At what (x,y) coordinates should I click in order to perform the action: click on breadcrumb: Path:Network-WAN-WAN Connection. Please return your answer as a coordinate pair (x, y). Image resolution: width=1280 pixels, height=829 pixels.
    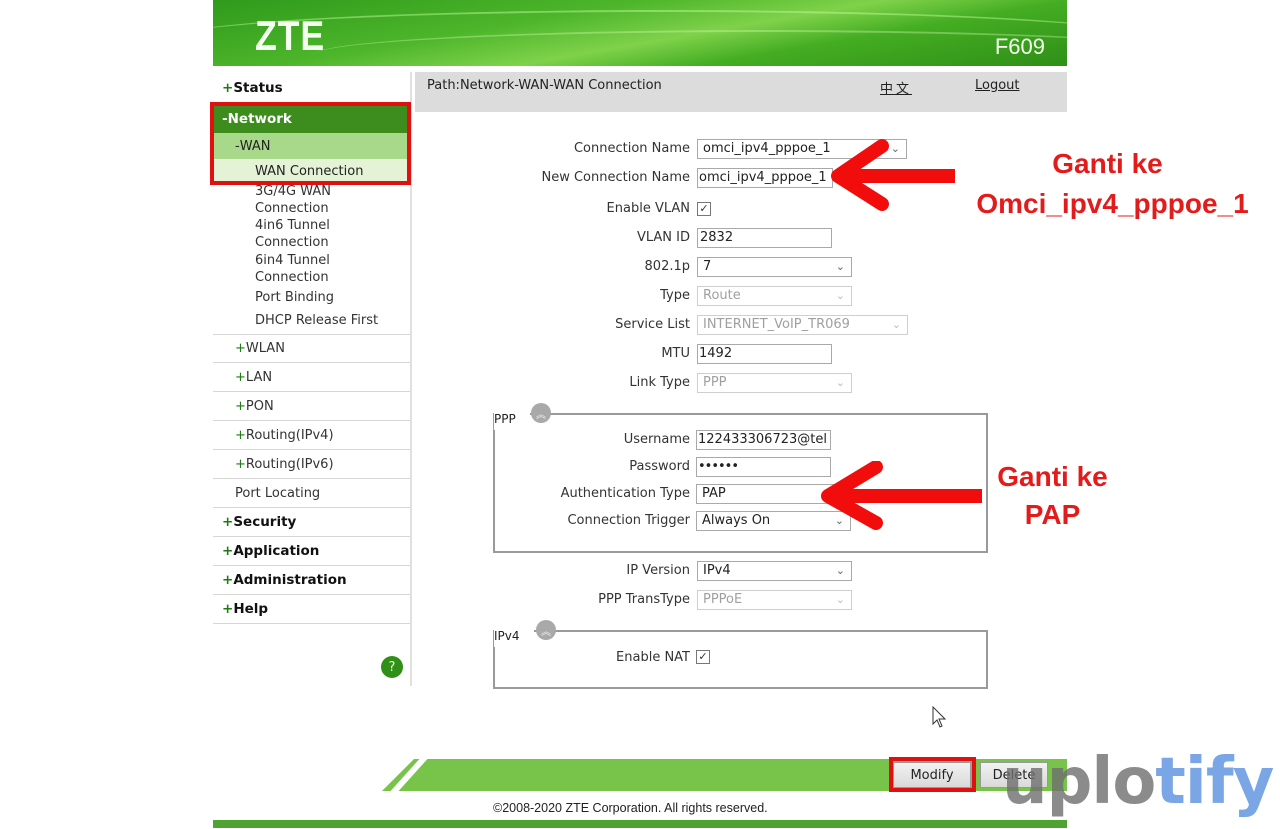
    Looking at the image, I should click on (544, 85).